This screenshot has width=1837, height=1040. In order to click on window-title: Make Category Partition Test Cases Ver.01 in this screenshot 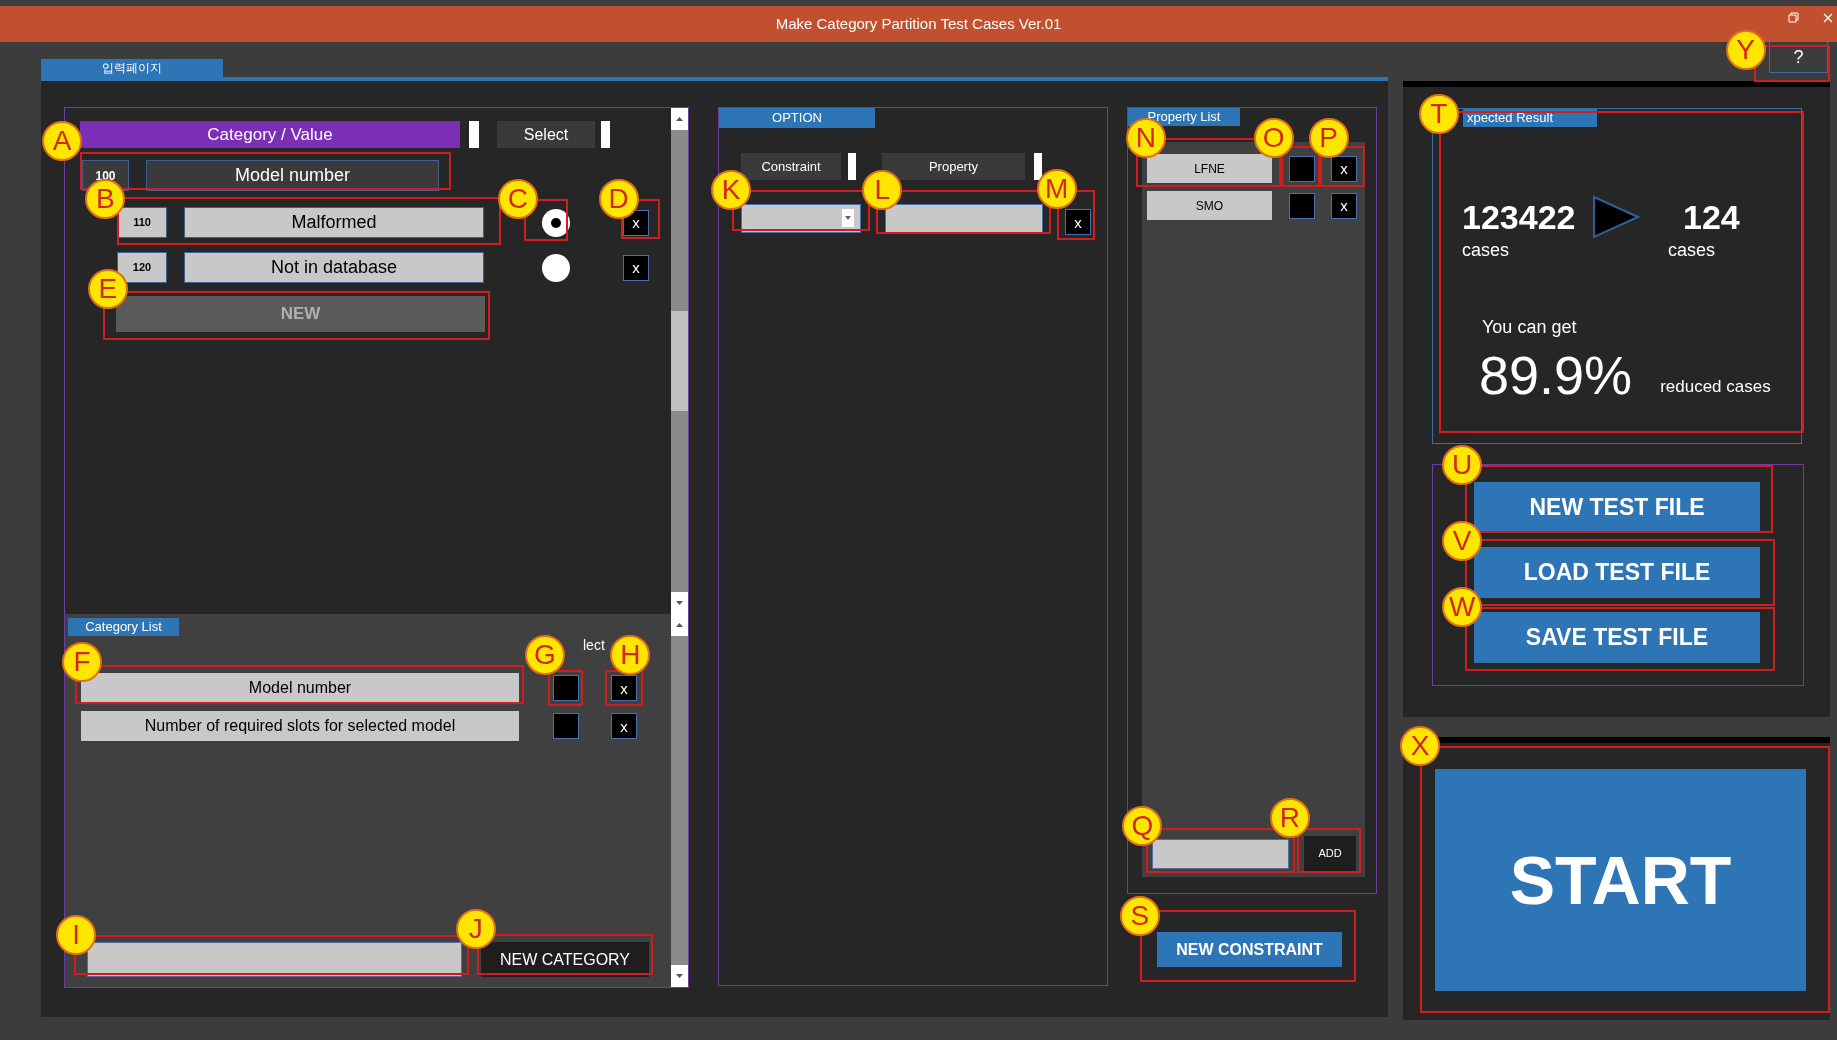, I will do `click(918, 23)`.